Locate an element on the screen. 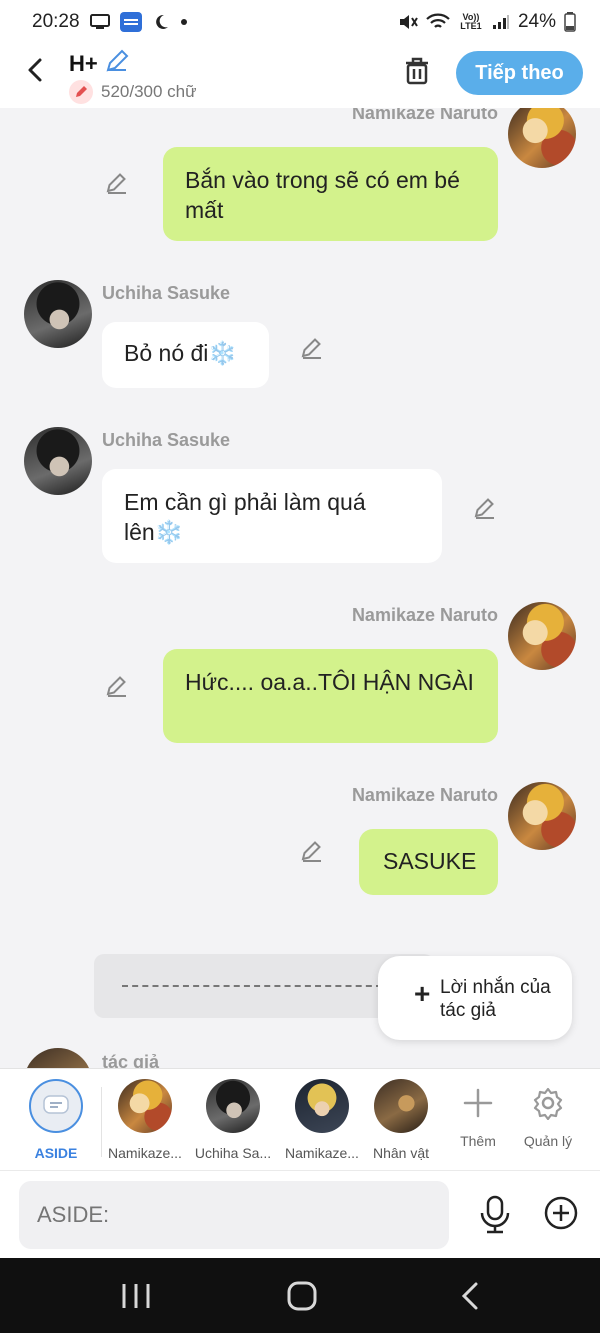 Image resolution: width=600 pixels, height=1333 pixels. novel-toon-icon is located at coordinates (130, 22).